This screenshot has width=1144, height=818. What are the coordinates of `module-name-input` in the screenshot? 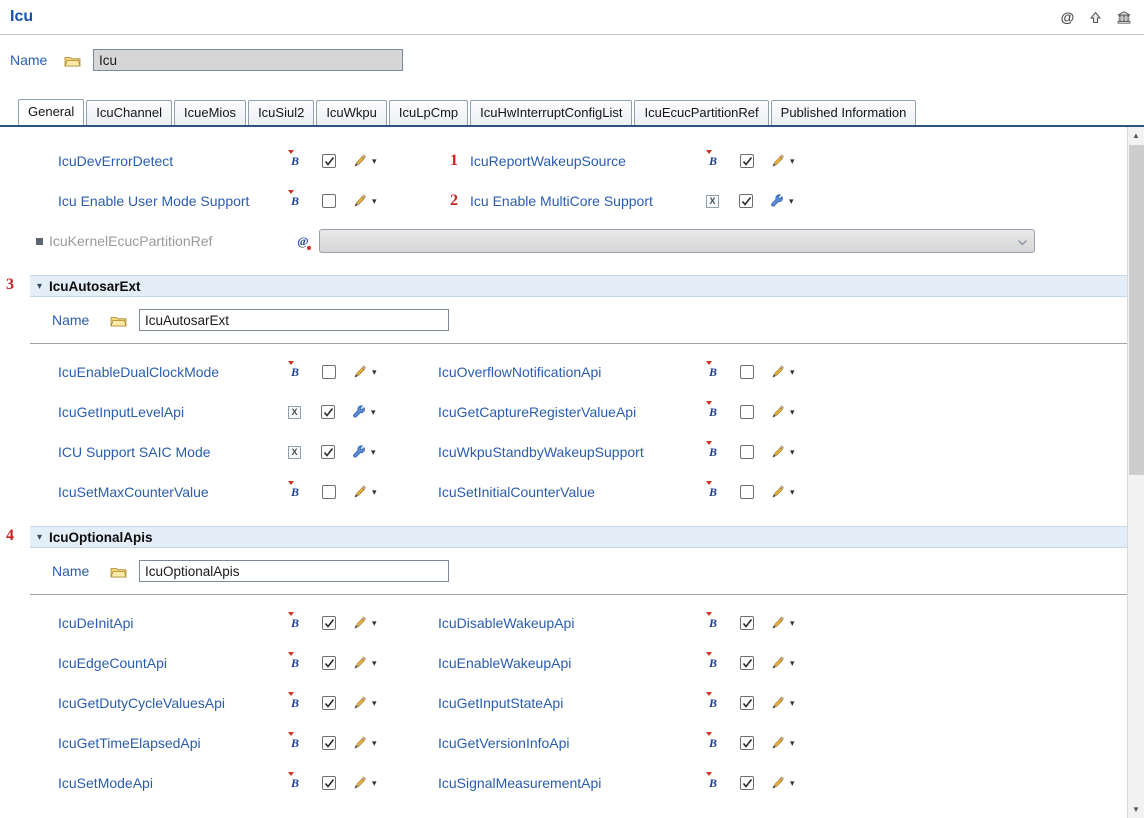 It's located at (248, 60).